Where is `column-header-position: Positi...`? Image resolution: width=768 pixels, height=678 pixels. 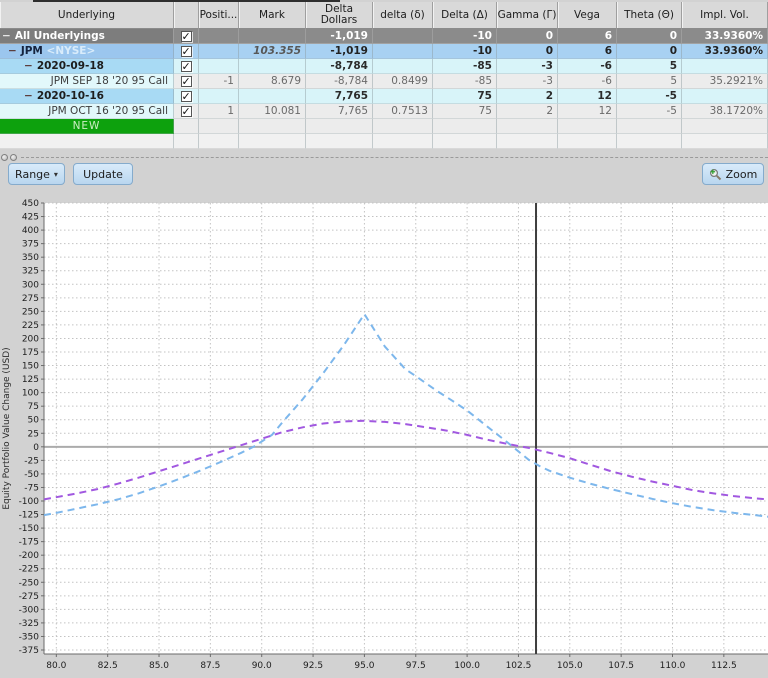 column-header-position: Positi... is located at coordinates (219, 15).